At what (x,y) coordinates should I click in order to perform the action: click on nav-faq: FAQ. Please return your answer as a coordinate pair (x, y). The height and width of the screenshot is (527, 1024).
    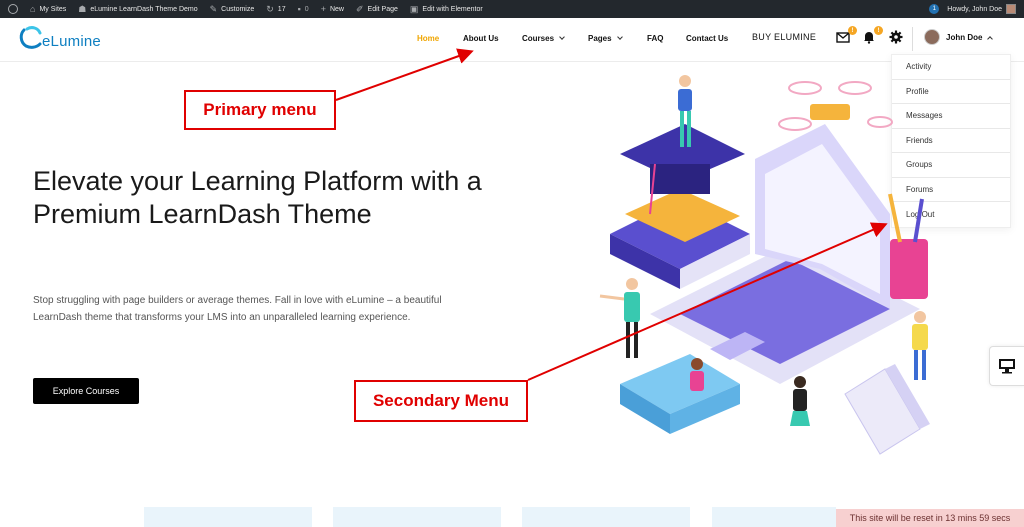
    Looking at the image, I should click on (655, 38).